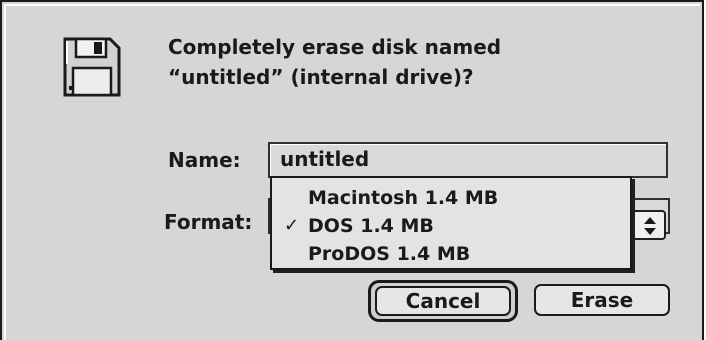 This screenshot has height=340, width=706. What do you see at coordinates (602, 300) in the screenshot?
I see `erase-button: Erase` at bounding box center [602, 300].